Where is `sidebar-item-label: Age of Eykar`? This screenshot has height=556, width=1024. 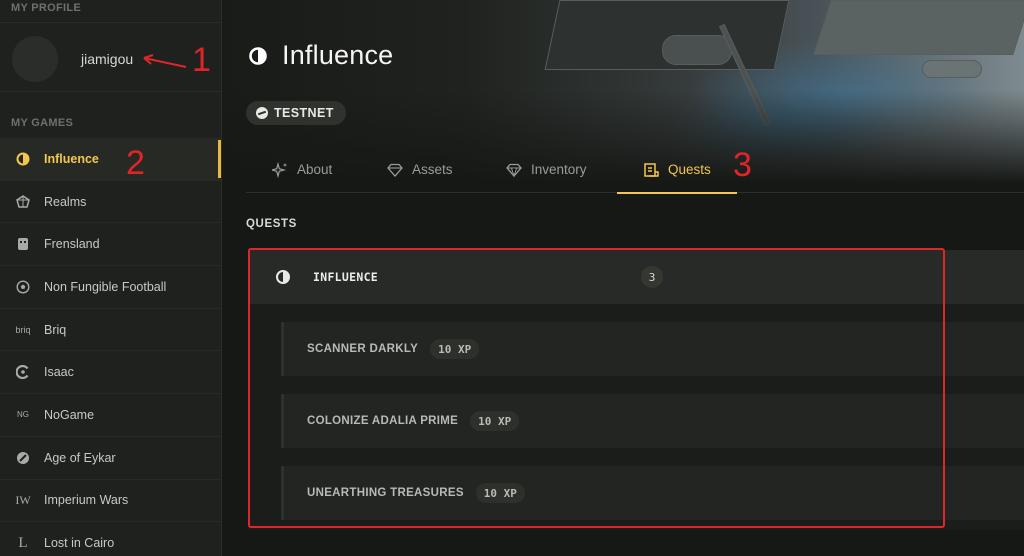 sidebar-item-label: Age of Eykar is located at coordinates (80, 457).